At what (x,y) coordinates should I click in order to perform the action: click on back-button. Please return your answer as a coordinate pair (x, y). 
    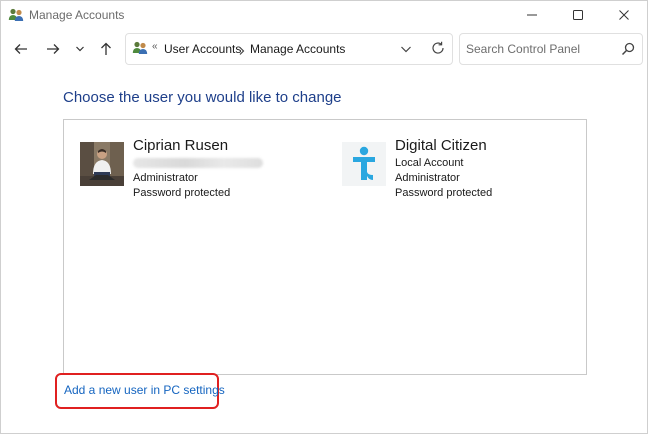
    Looking at the image, I should click on (21, 49).